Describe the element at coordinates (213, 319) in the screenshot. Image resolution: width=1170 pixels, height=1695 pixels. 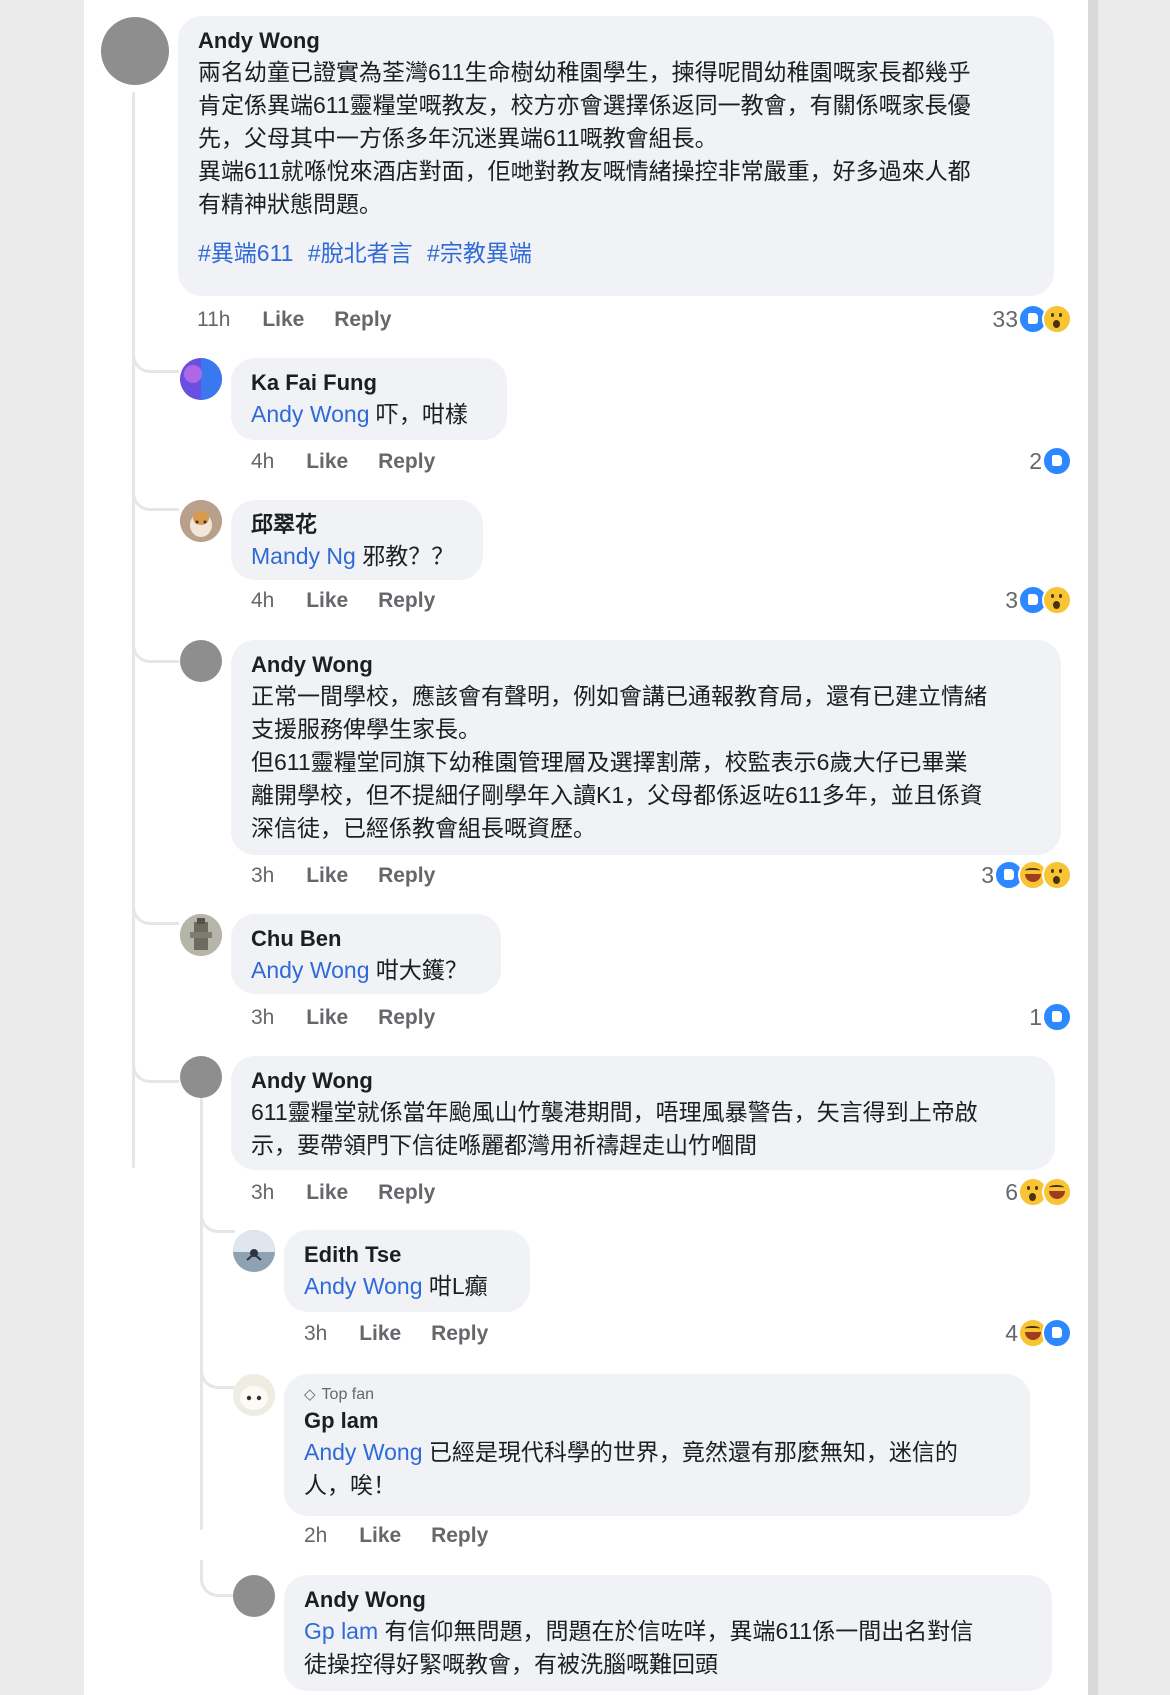
I see `comment-time: 11h` at that location.